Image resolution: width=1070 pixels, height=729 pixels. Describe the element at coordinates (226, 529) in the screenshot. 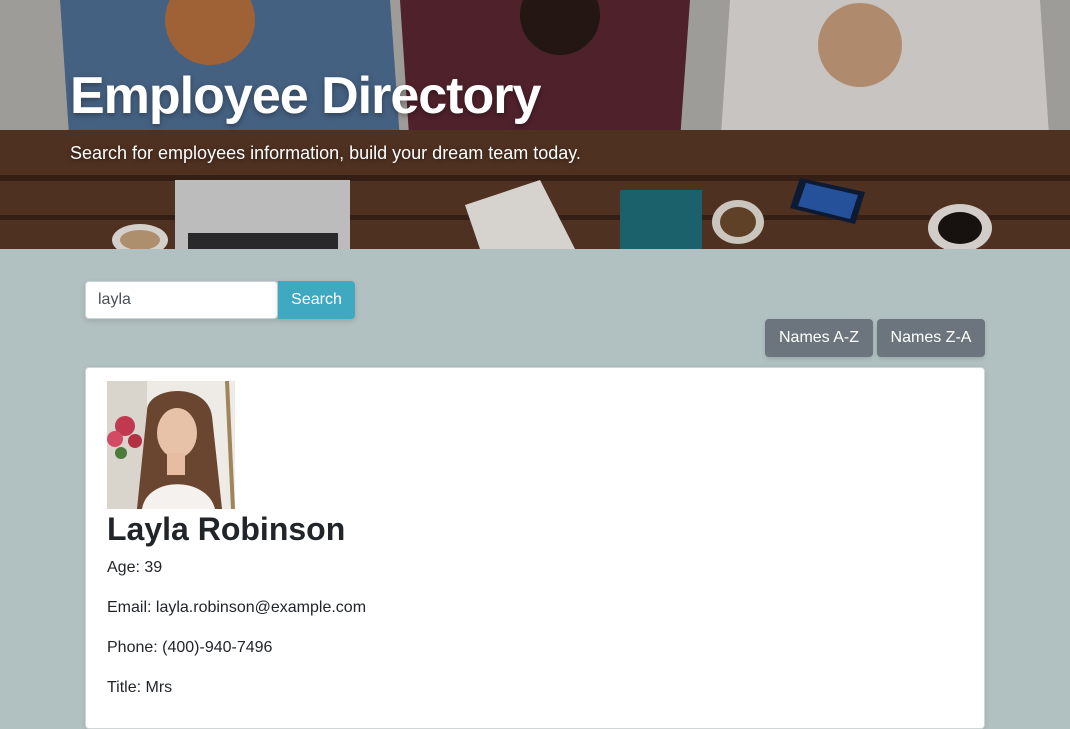

I see `employee-name: Layla Robinson` at that location.